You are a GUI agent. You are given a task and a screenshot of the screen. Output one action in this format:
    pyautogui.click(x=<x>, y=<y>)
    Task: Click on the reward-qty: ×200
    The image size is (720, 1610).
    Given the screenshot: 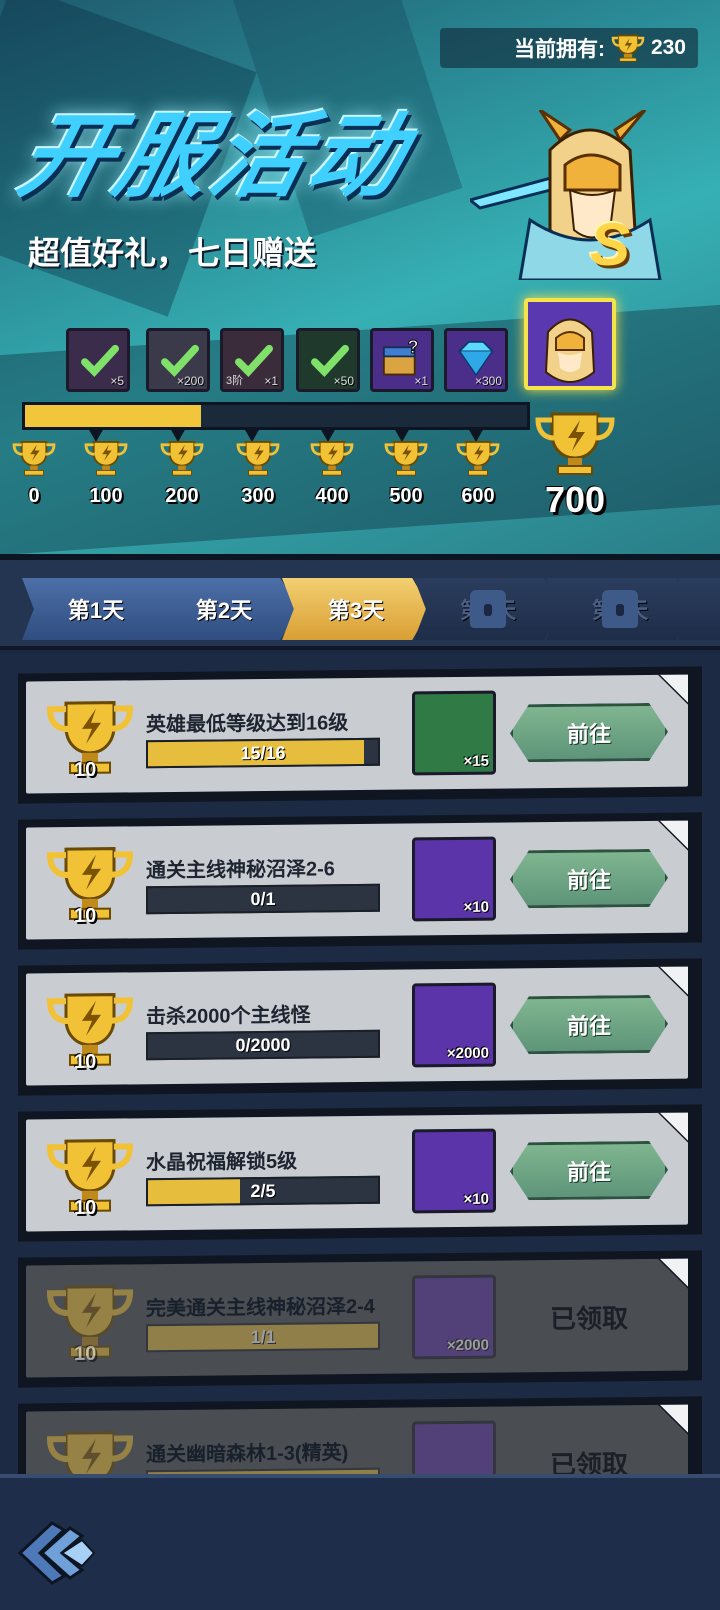 What is the action you would take?
    pyautogui.click(x=190, y=381)
    